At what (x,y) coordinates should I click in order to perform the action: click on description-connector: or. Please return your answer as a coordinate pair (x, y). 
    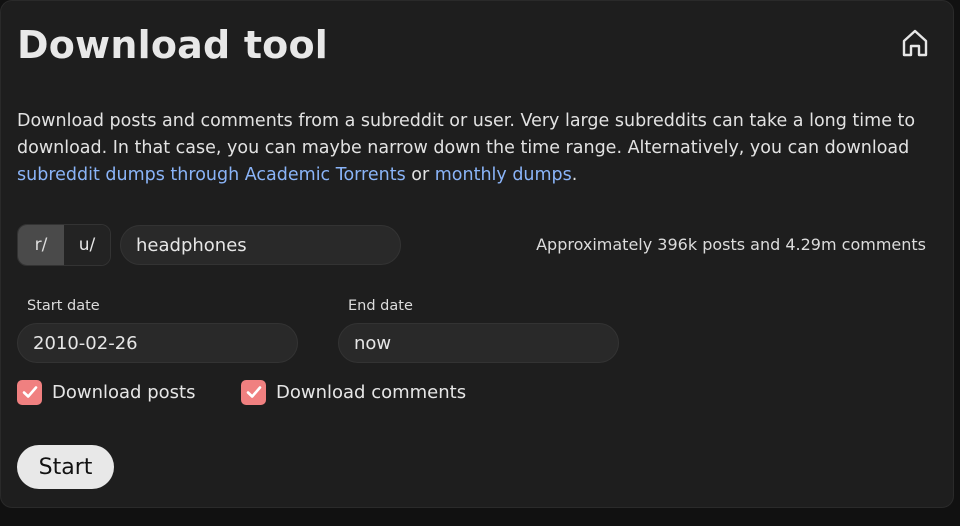
    Looking at the image, I should click on (420, 175).